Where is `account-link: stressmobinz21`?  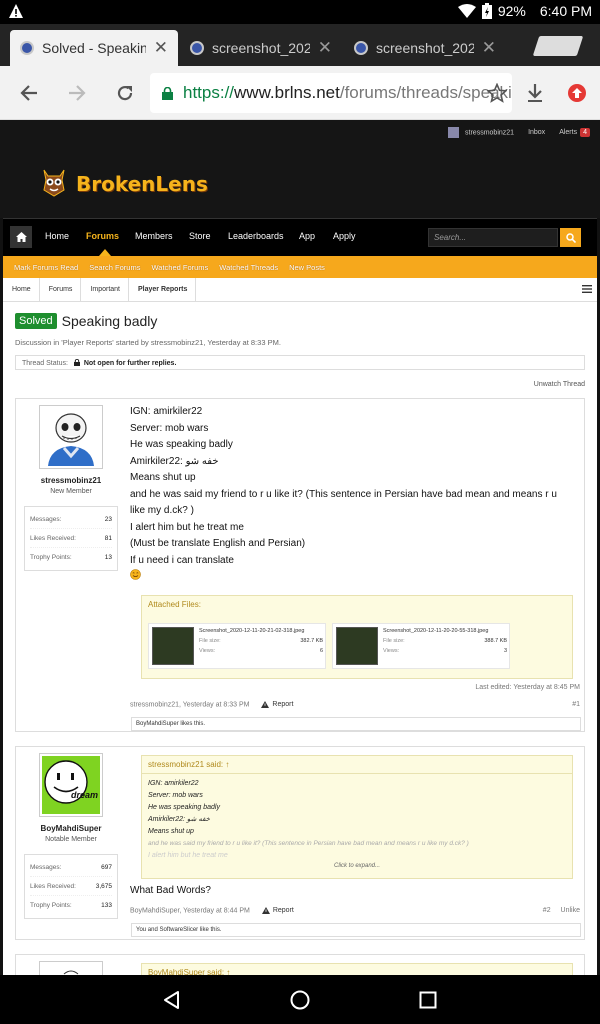 account-link: stressmobinz21 is located at coordinates (481, 132).